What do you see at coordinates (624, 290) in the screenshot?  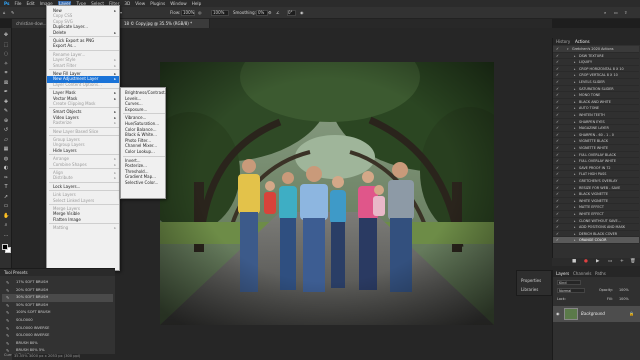 I see `opacity-value-field: 100%` at bounding box center [624, 290].